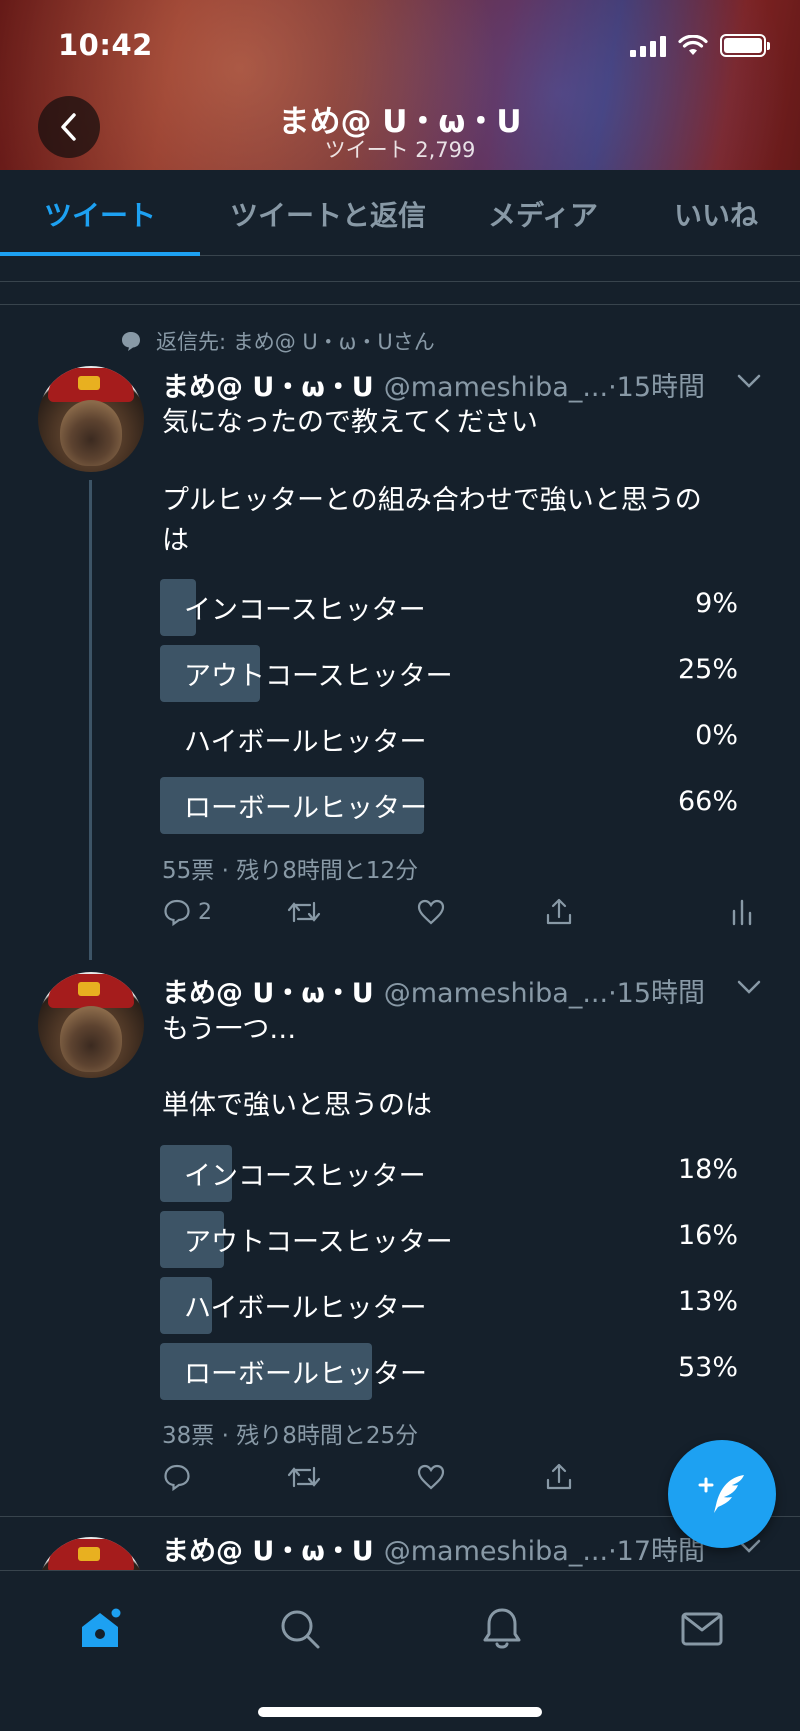  Describe the element at coordinates (400, 150) in the screenshot. I see `tweet-count: ツイート 2,799` at that location.